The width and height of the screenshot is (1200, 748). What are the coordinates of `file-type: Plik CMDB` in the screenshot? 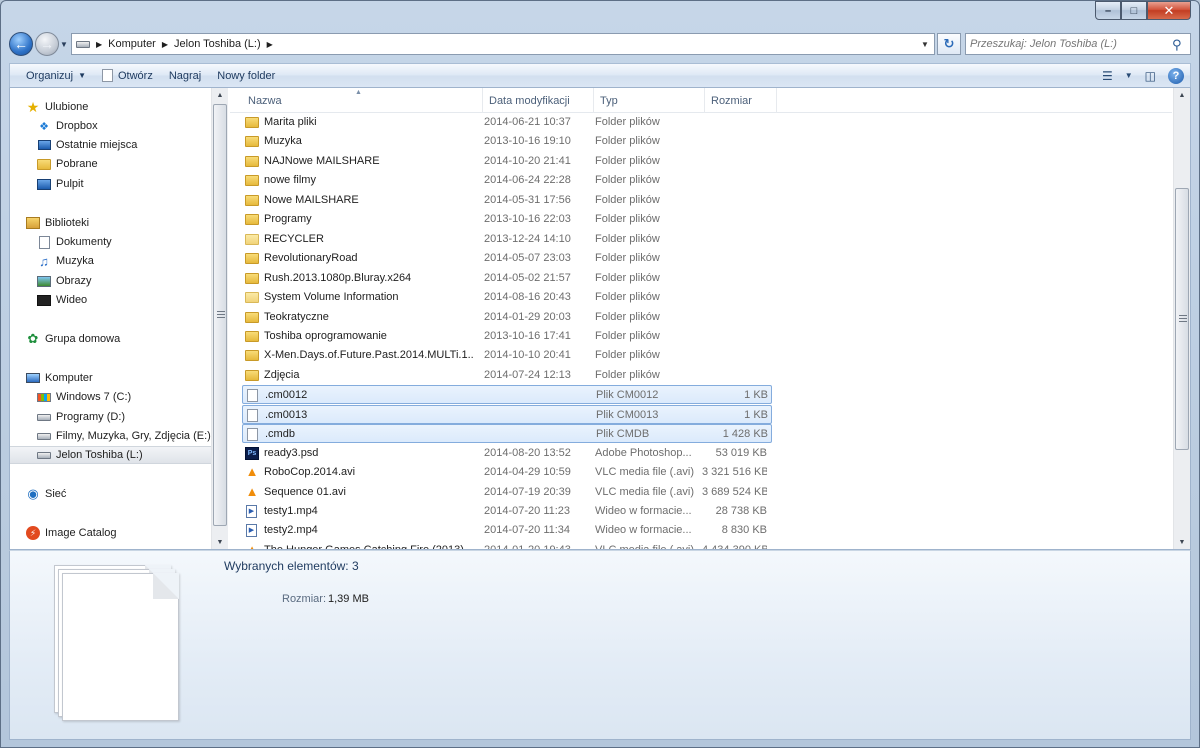 It's located at (623, 434).